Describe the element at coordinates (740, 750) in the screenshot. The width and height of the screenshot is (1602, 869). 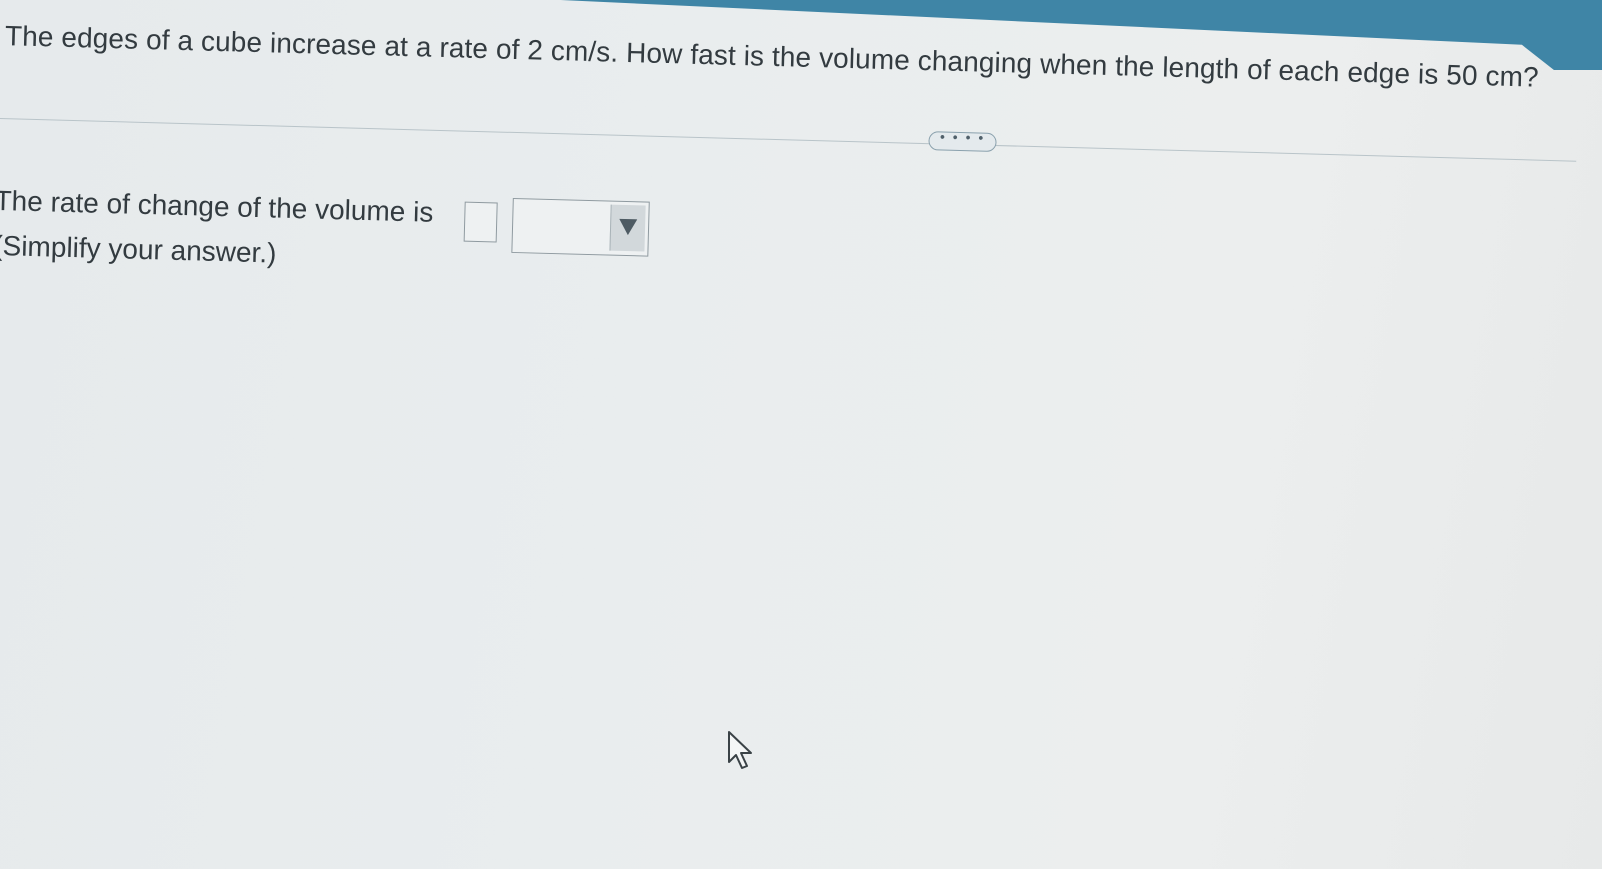
I see `mouse-pointer-icon` at that location.